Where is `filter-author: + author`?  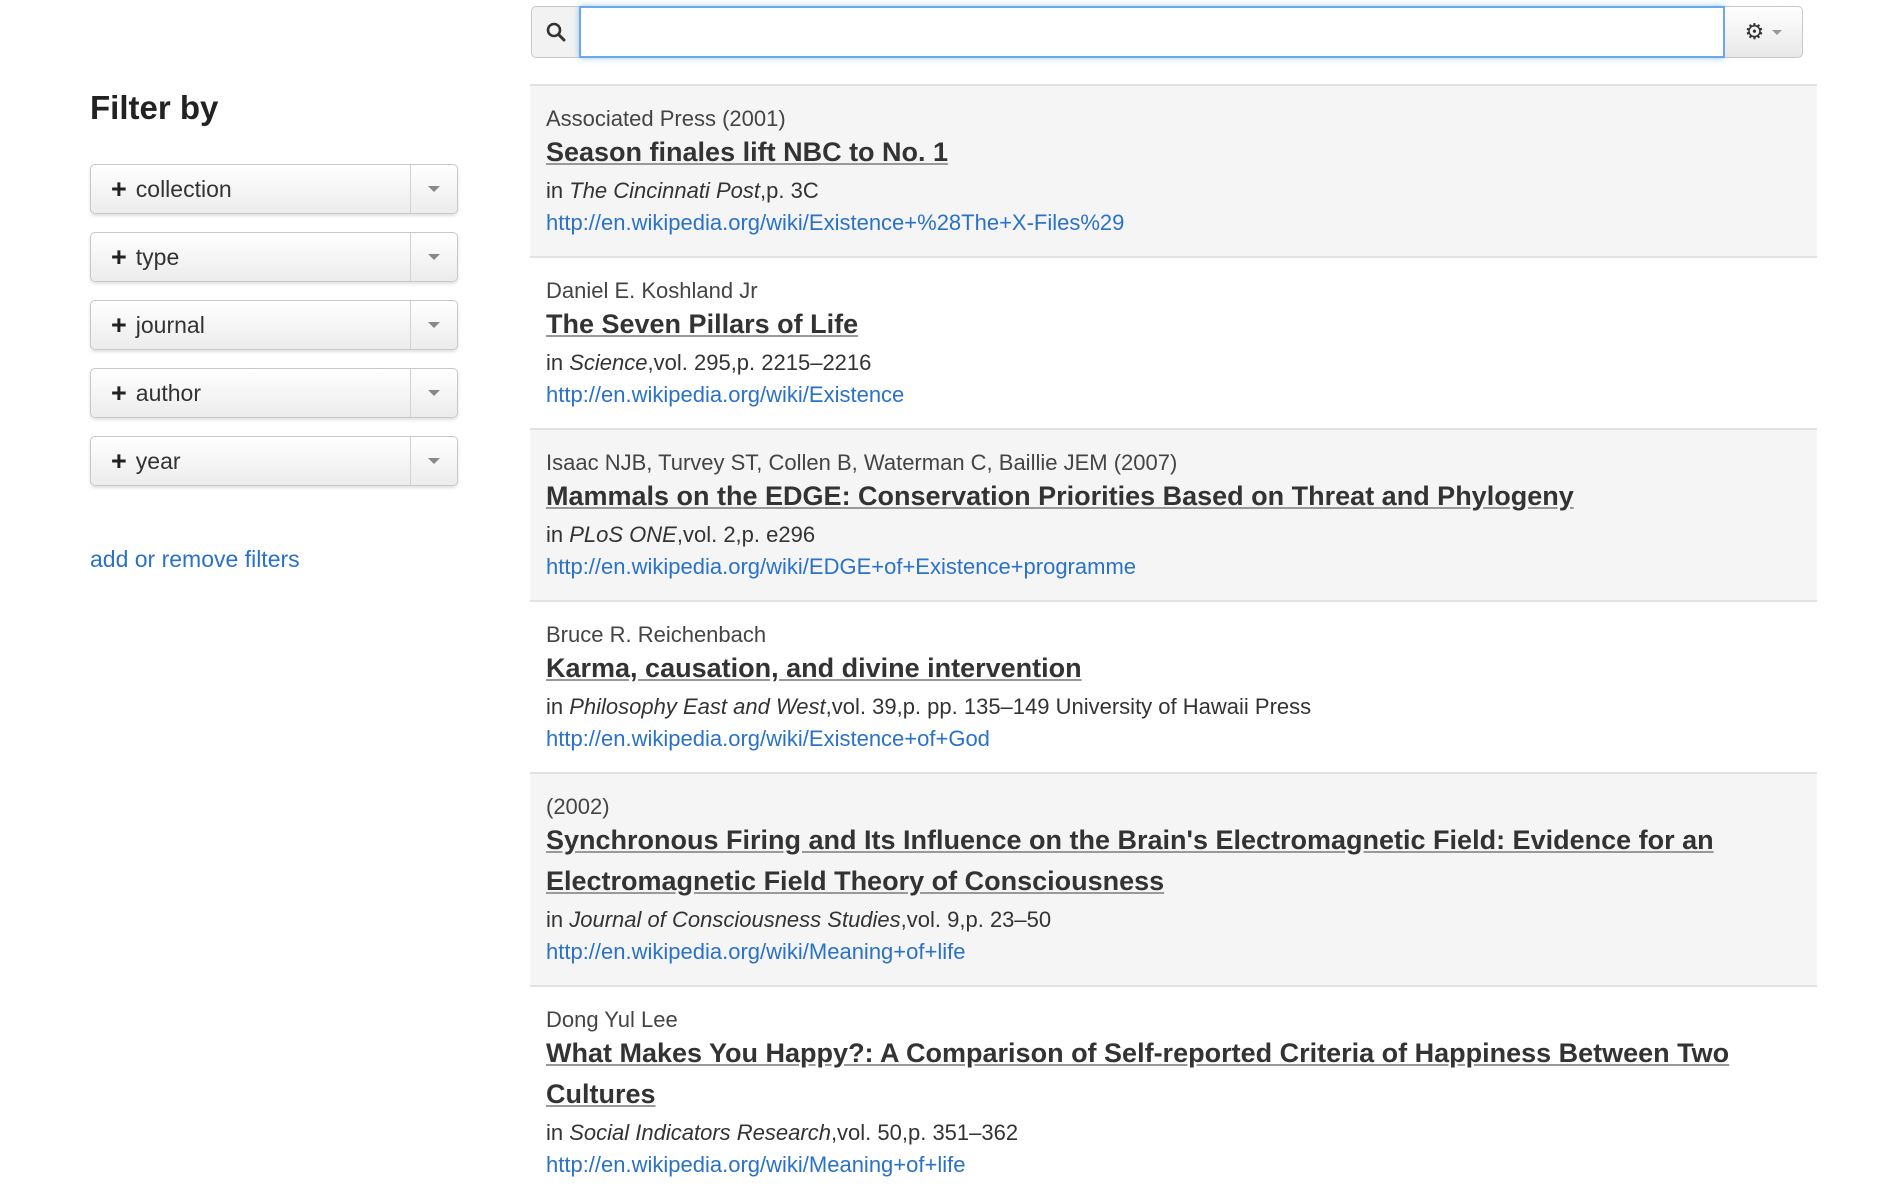
filter-author: + author is located at coordinates (274, 393).